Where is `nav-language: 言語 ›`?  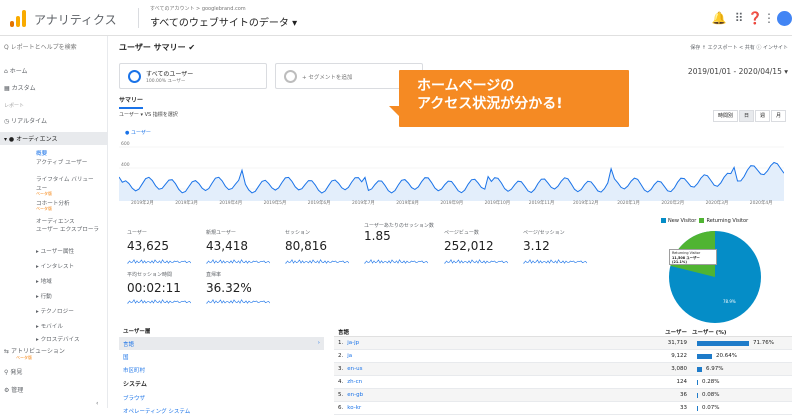
nav-language: 言語 › is located at coordinates (221, 343).